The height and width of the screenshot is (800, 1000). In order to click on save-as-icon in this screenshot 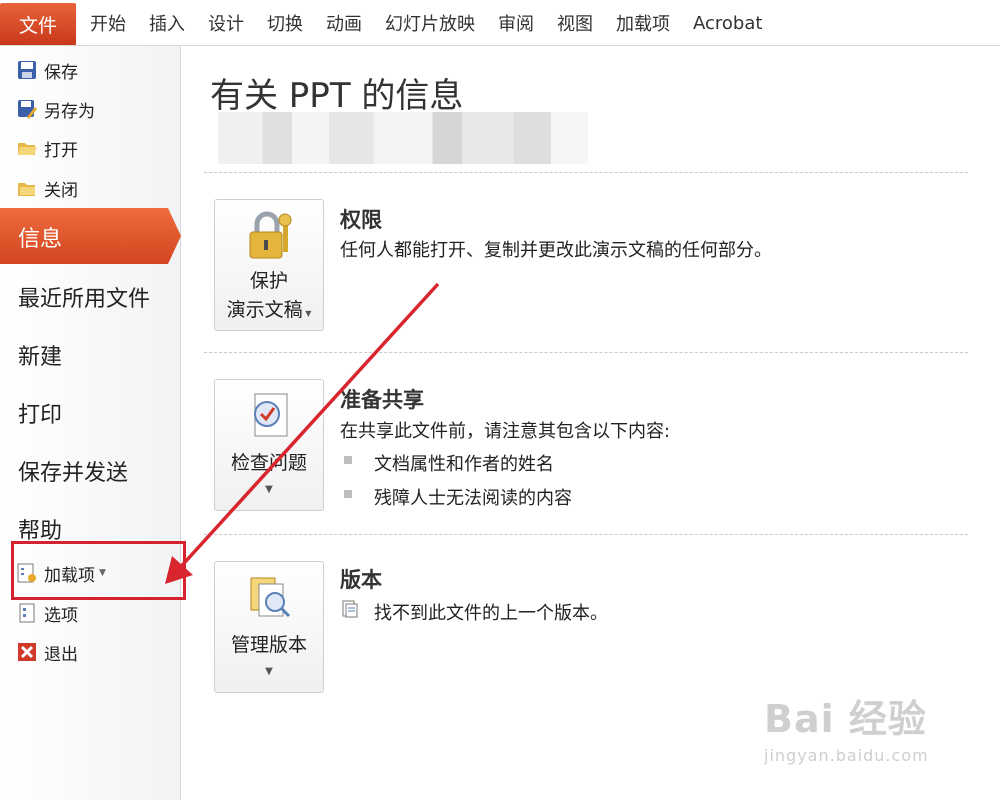, I will do `click(27, 109)`.